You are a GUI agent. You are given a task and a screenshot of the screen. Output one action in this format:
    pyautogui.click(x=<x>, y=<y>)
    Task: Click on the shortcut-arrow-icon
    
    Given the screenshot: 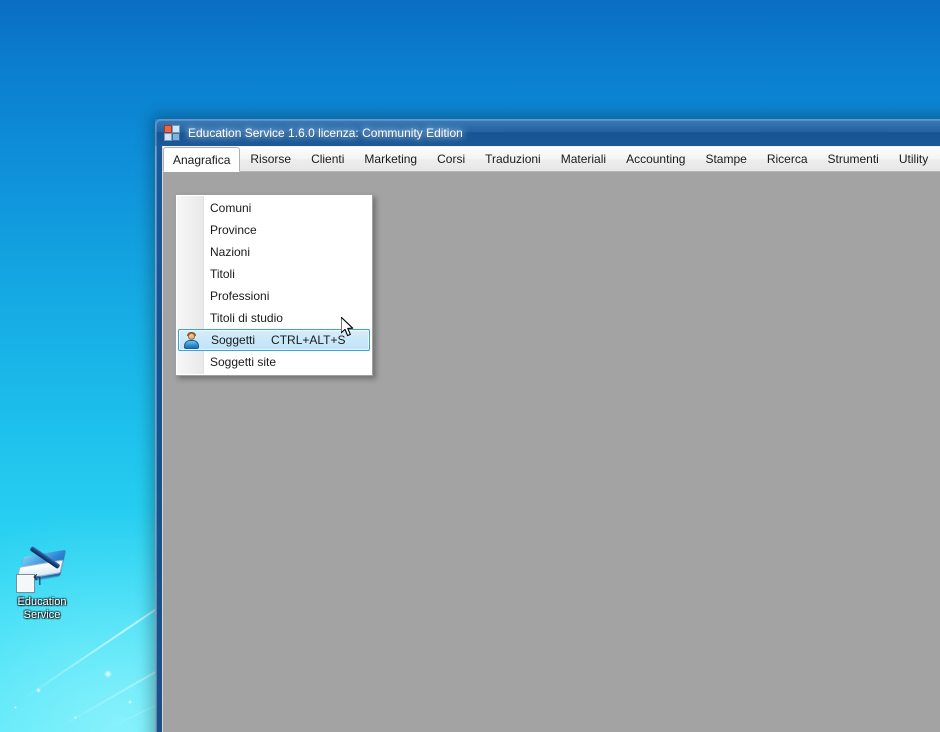 What is the action you would take?
    pyautogui.click(x=25, y=583)
    